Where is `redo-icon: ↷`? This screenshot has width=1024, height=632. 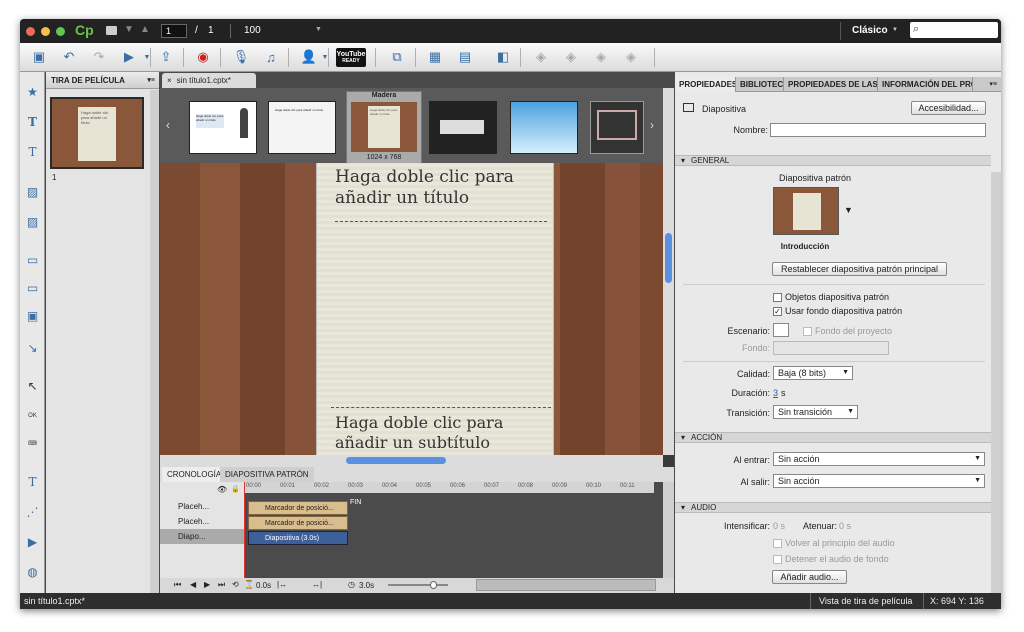 redo-icon: ↷ is located at coordinates (99, 57).